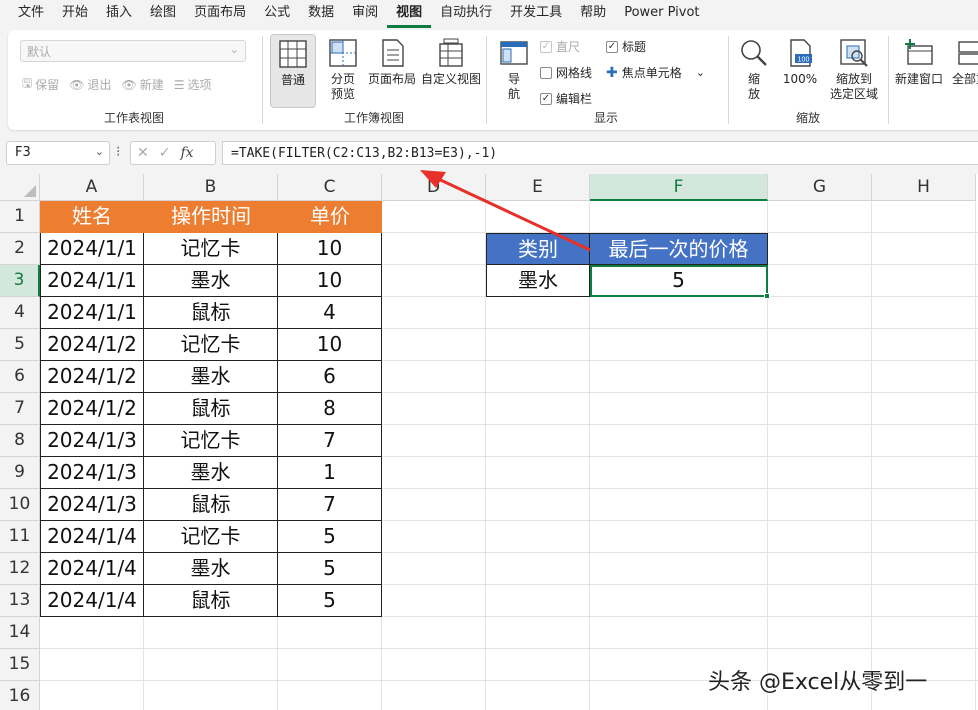 The height and width of the screenshot is (710, 978). I want to click on row-header-11: 11, so click(20, 537).